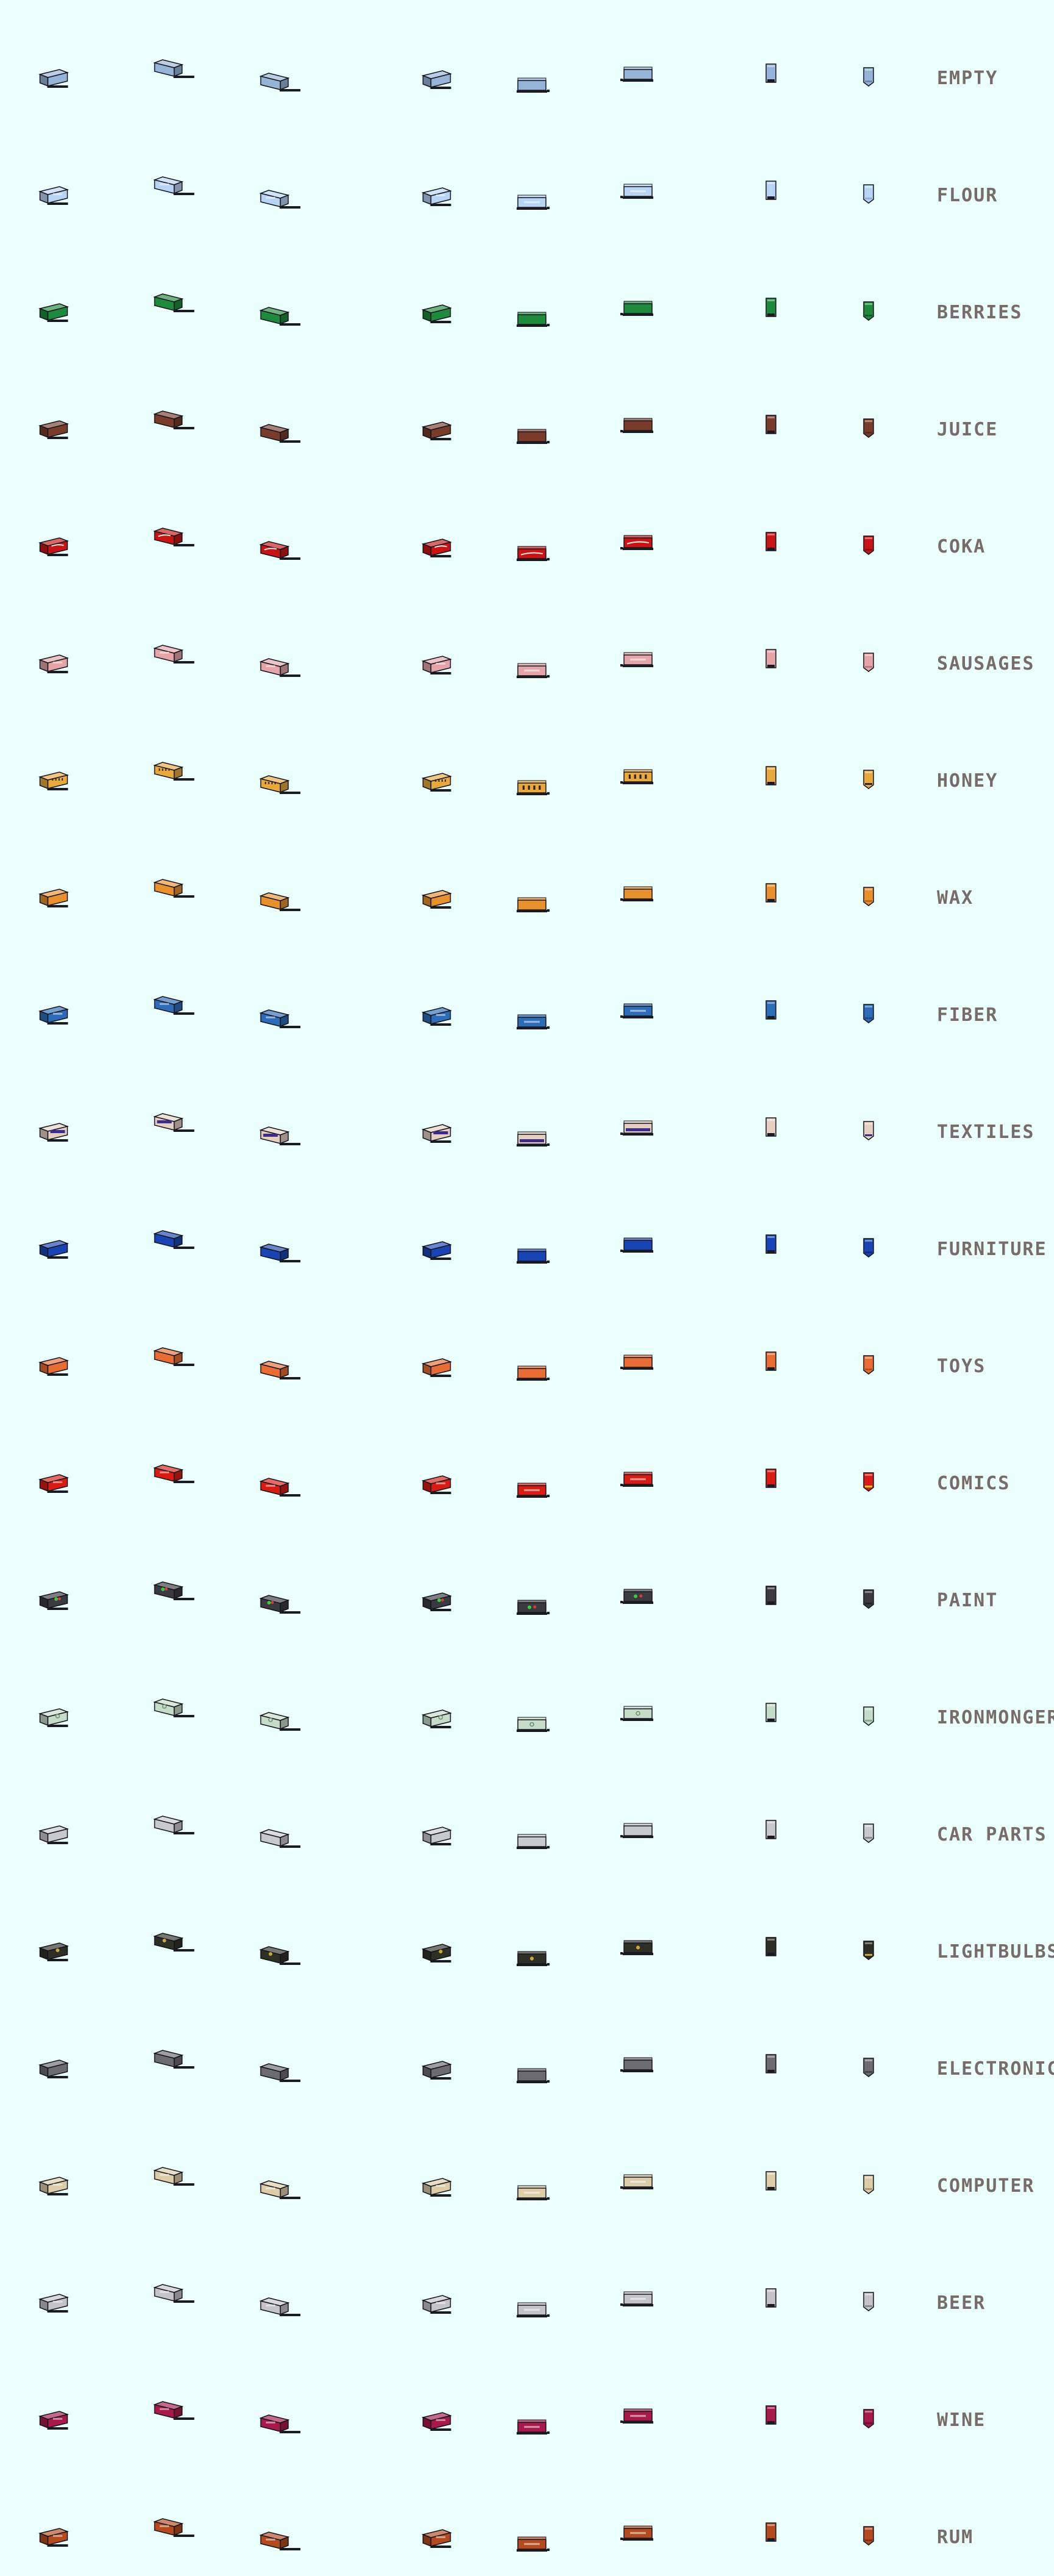  What do you see at coordinates (527, 1112) in the screenshot?
I see `cargo-row: TEXTILES` at bounding box center [527, 1112].